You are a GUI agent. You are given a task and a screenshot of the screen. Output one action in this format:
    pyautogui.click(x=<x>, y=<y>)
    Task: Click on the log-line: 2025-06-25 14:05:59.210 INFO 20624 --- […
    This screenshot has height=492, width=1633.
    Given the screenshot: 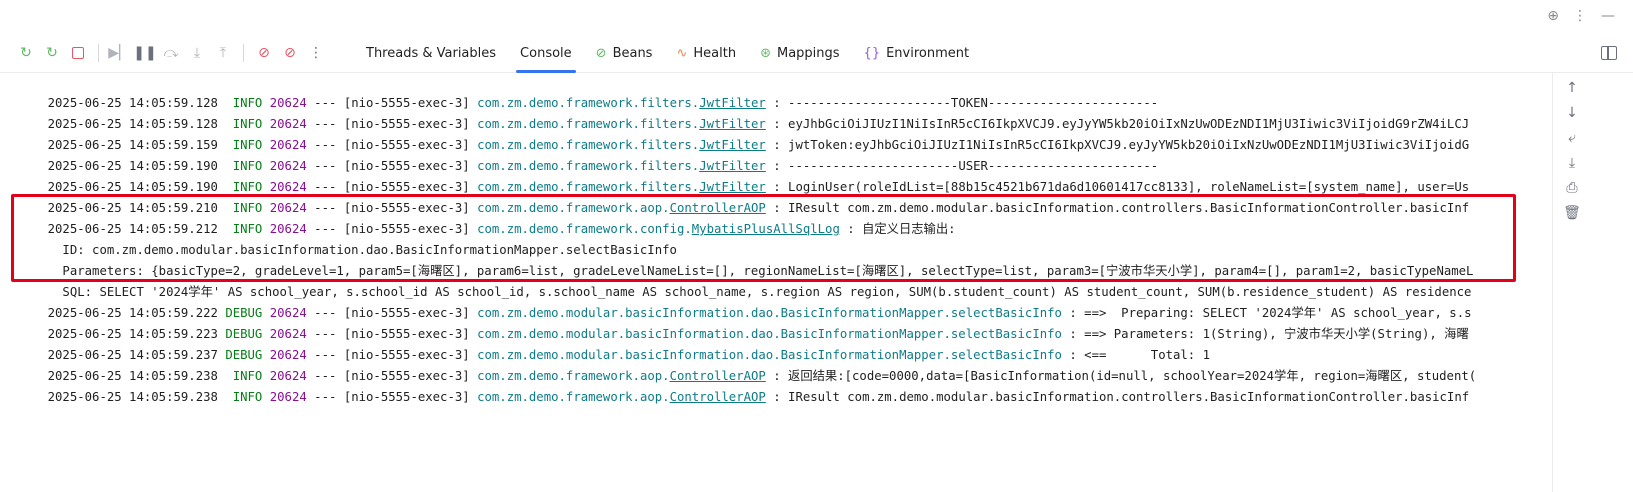 What is the action you would take?
    pyautogui.click(x=744, y=196)
    